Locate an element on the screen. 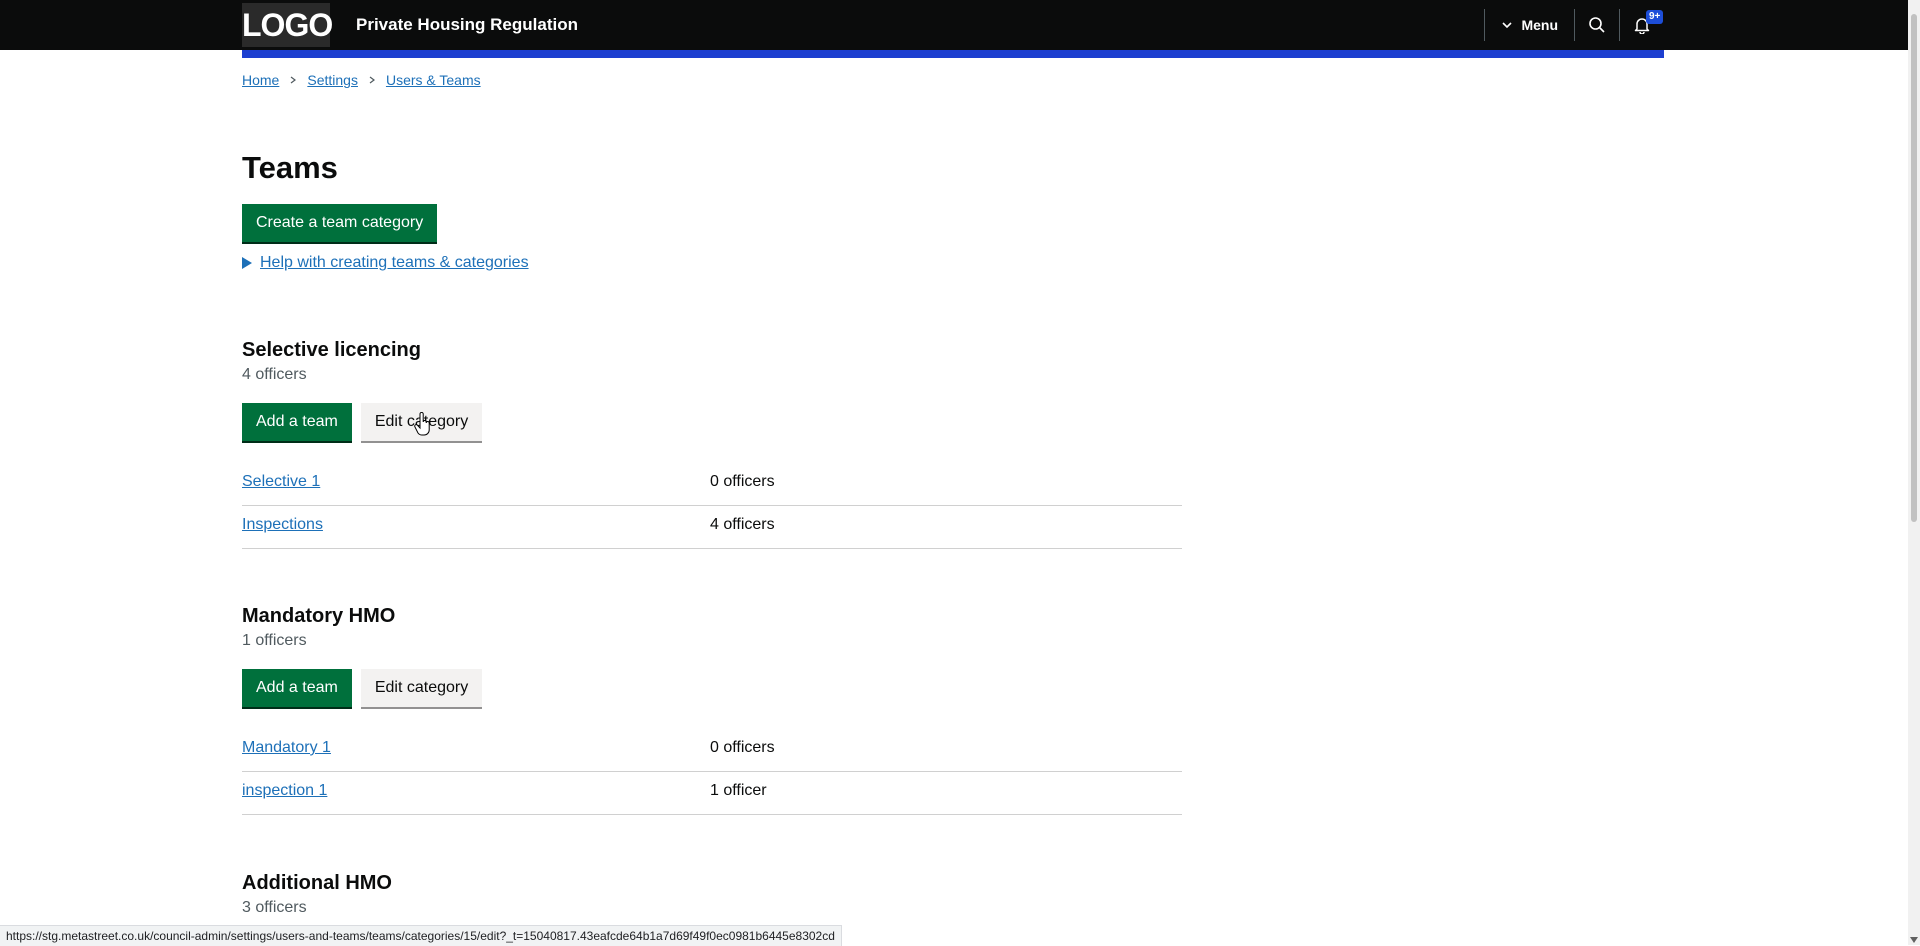 This screenshot has height=946, width=1920. team-link: Mandatory 1 is located at coordinates (286, 748).